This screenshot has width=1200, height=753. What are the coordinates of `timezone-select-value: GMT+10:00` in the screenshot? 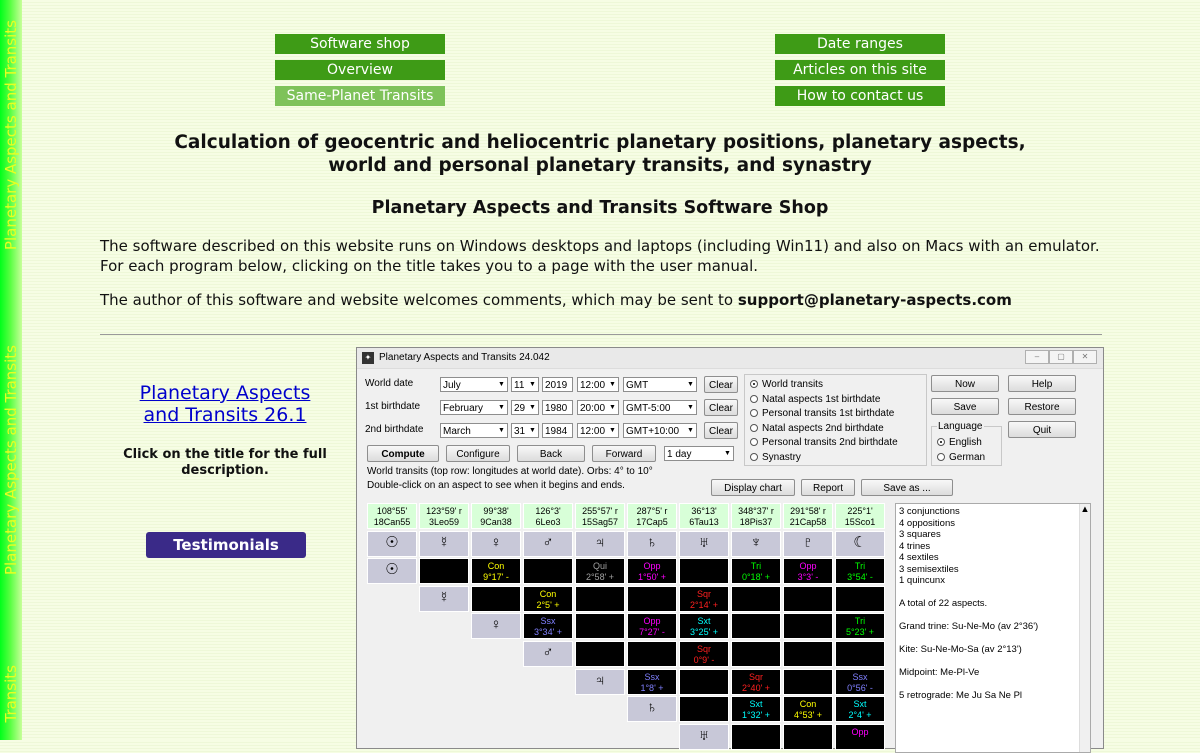 It's located at (653, 431).